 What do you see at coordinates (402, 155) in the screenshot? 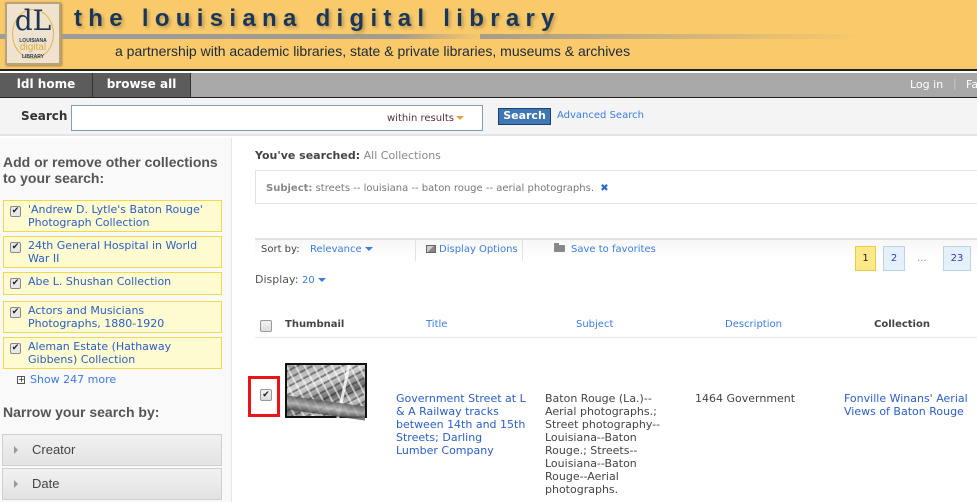
I see `searched-value: All Collections` at bounding box center [402, 155].